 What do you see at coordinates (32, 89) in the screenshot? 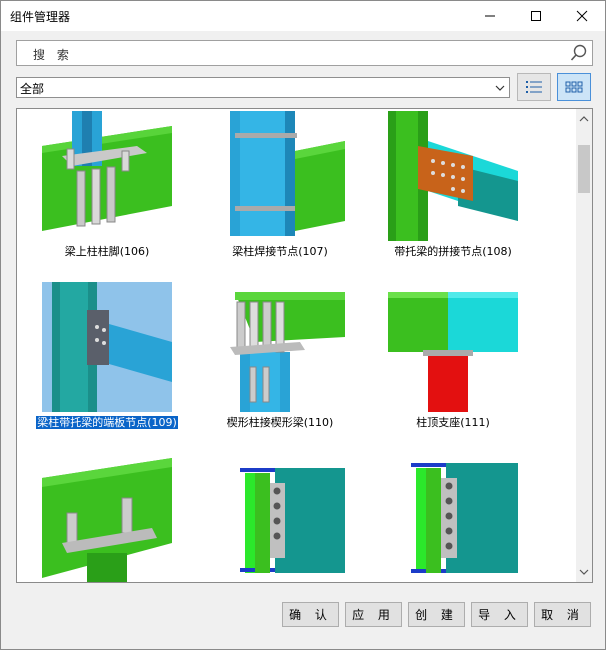
I see `category-selected: 全部` at bounding box center [32, 89].